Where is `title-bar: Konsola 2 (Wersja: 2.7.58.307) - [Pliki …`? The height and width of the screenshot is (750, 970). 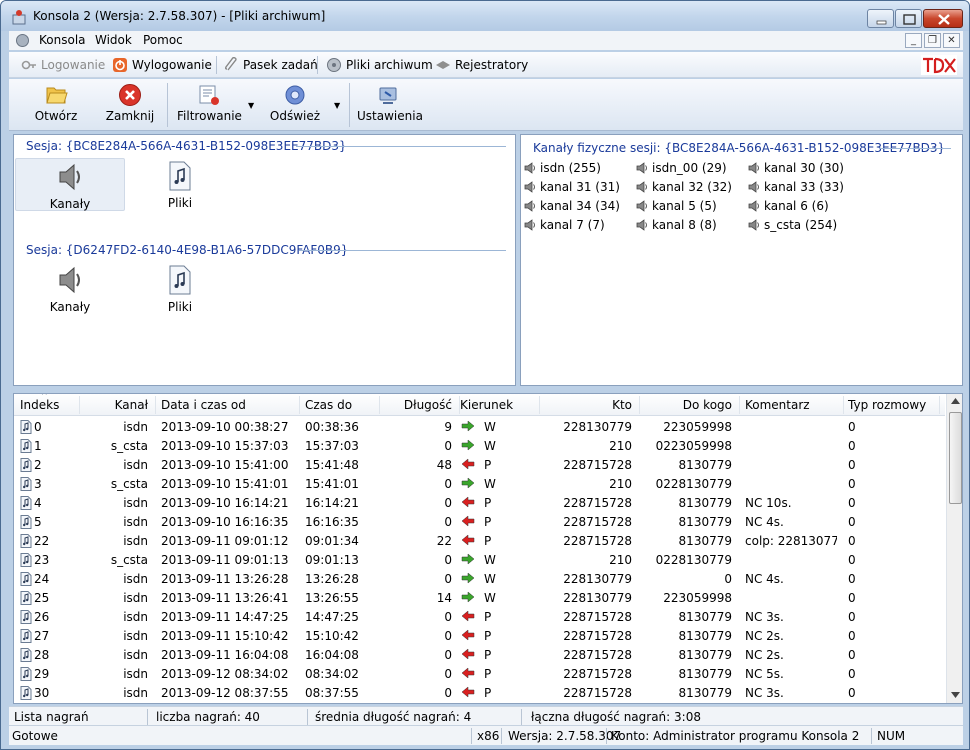
title-bar: Konsola 2 (Wersja: 2.7.58.307) - [Pliki … is located at coordinates (485, 16).